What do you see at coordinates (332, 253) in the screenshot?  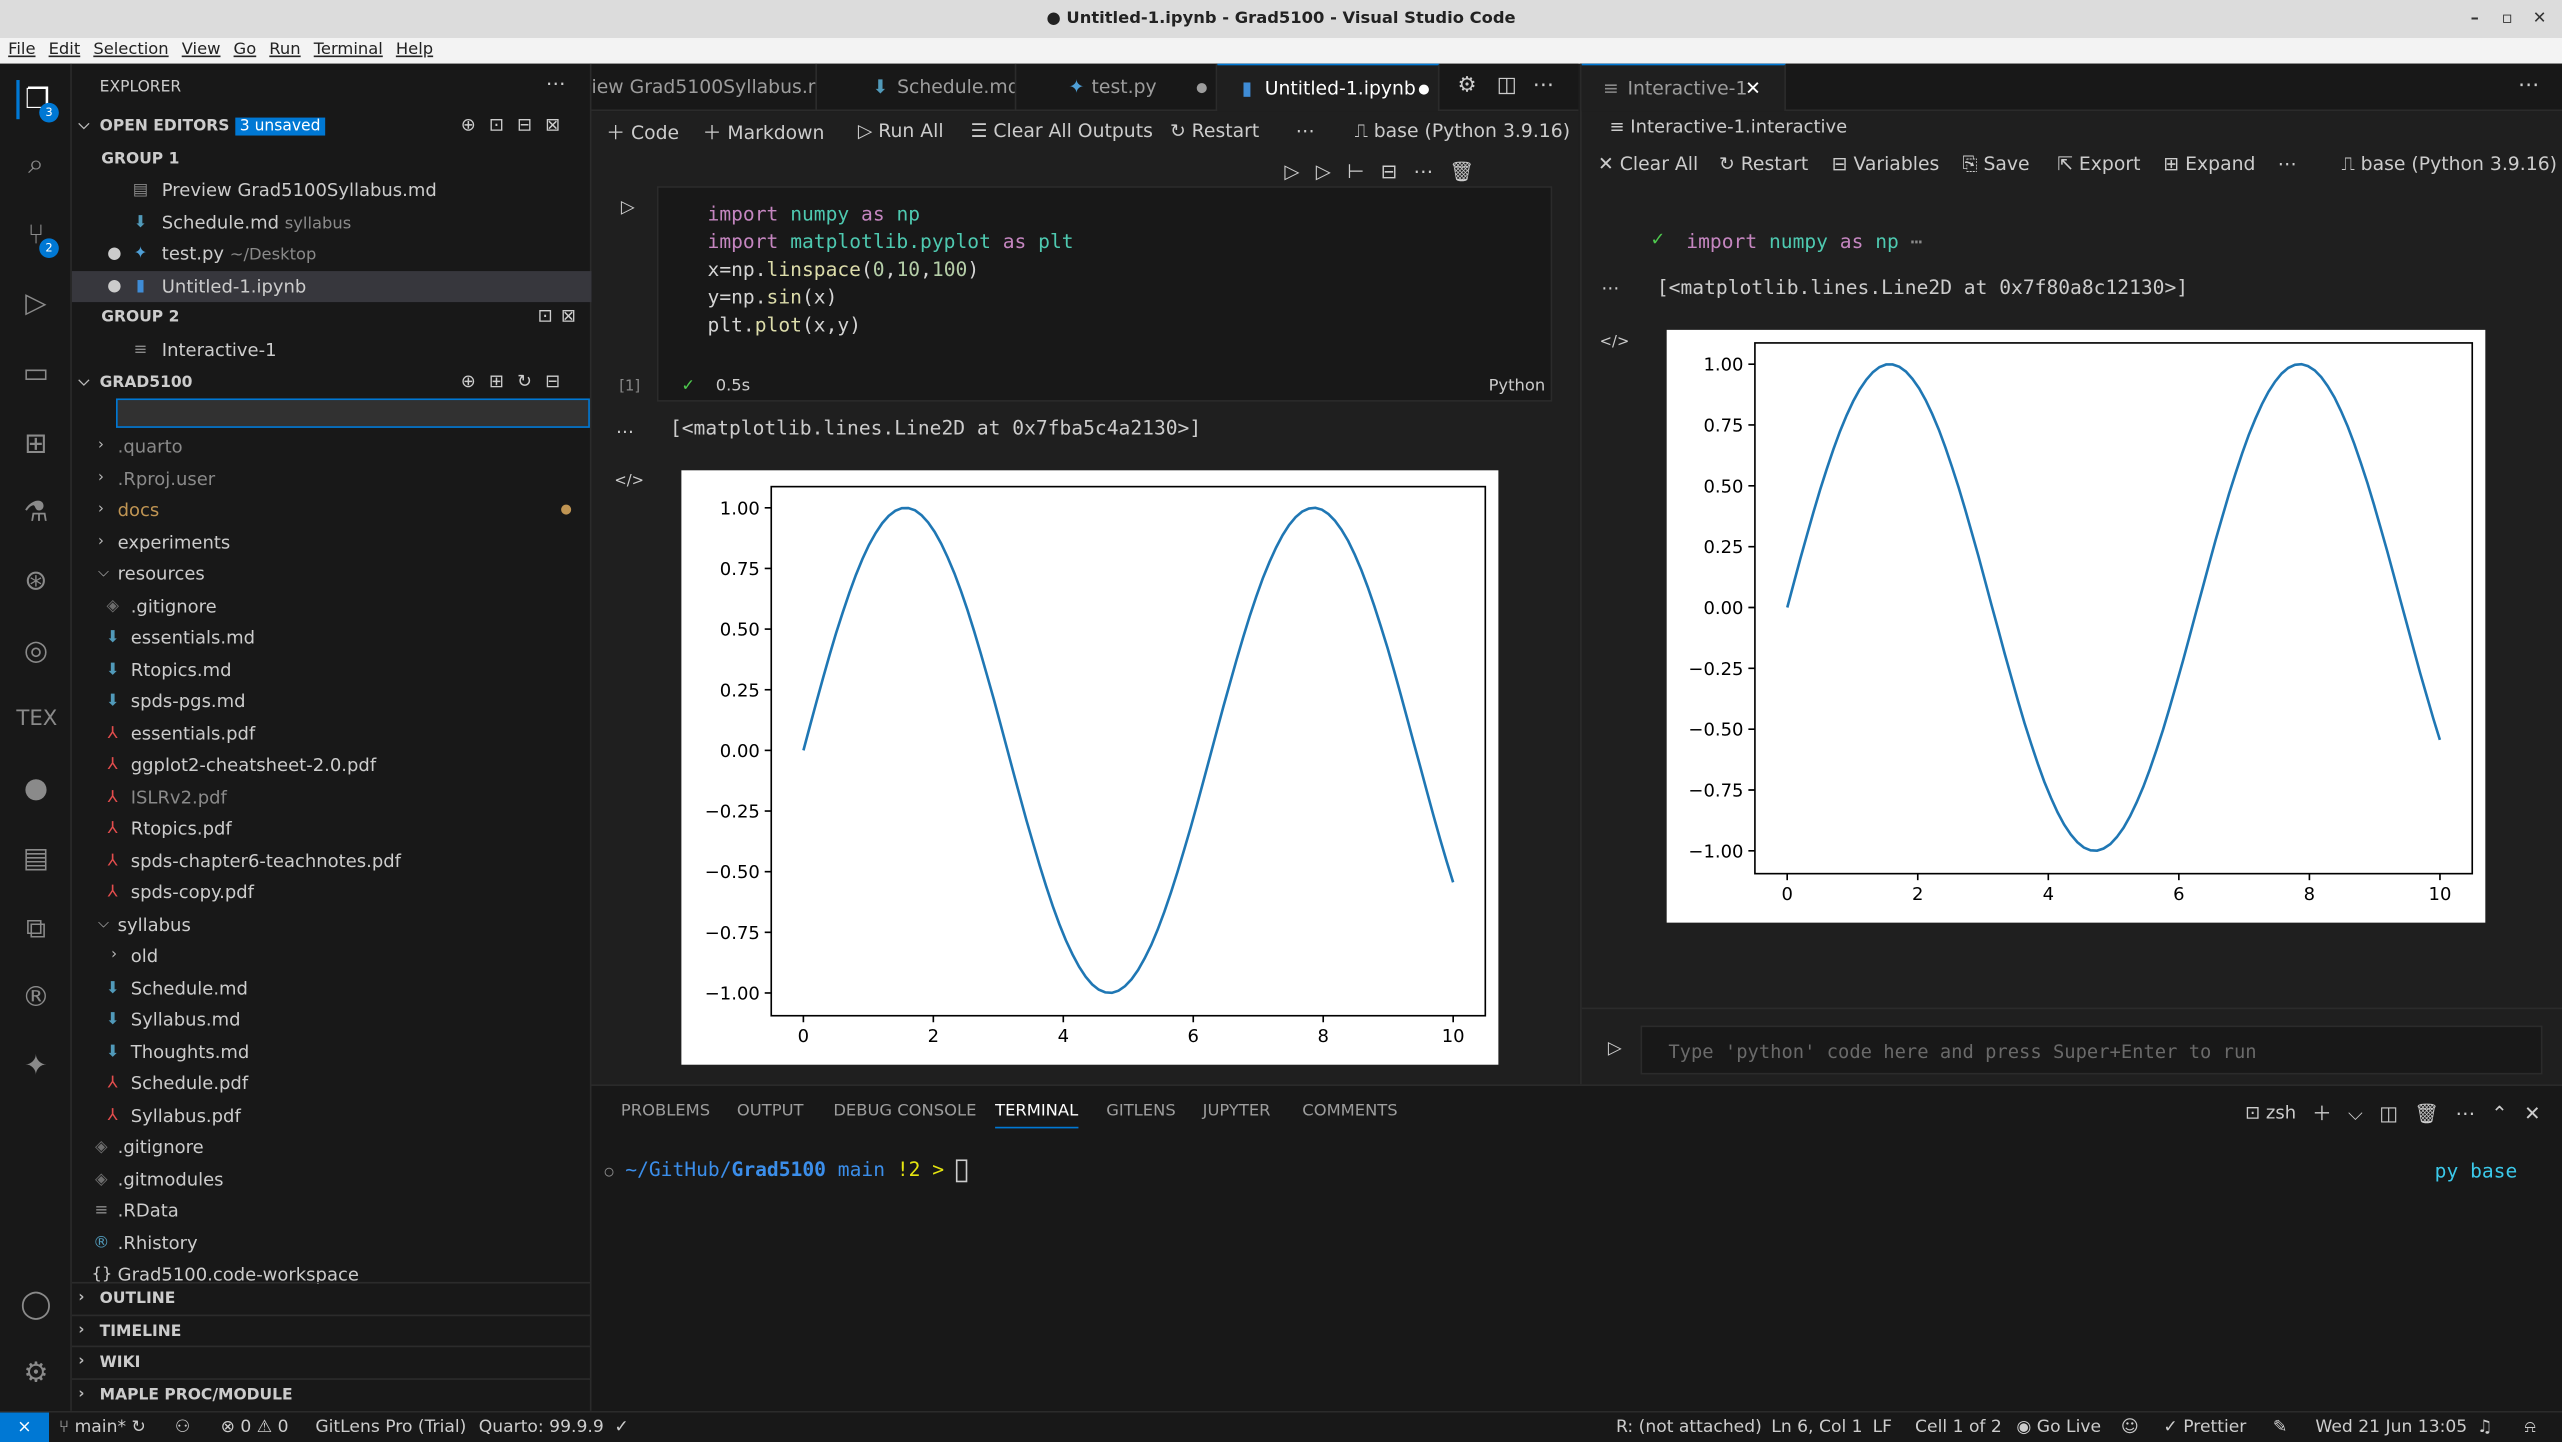 I see `open-editor-item: ● ✦ test.py ~/Desktop` at bounding box center [332, 253].